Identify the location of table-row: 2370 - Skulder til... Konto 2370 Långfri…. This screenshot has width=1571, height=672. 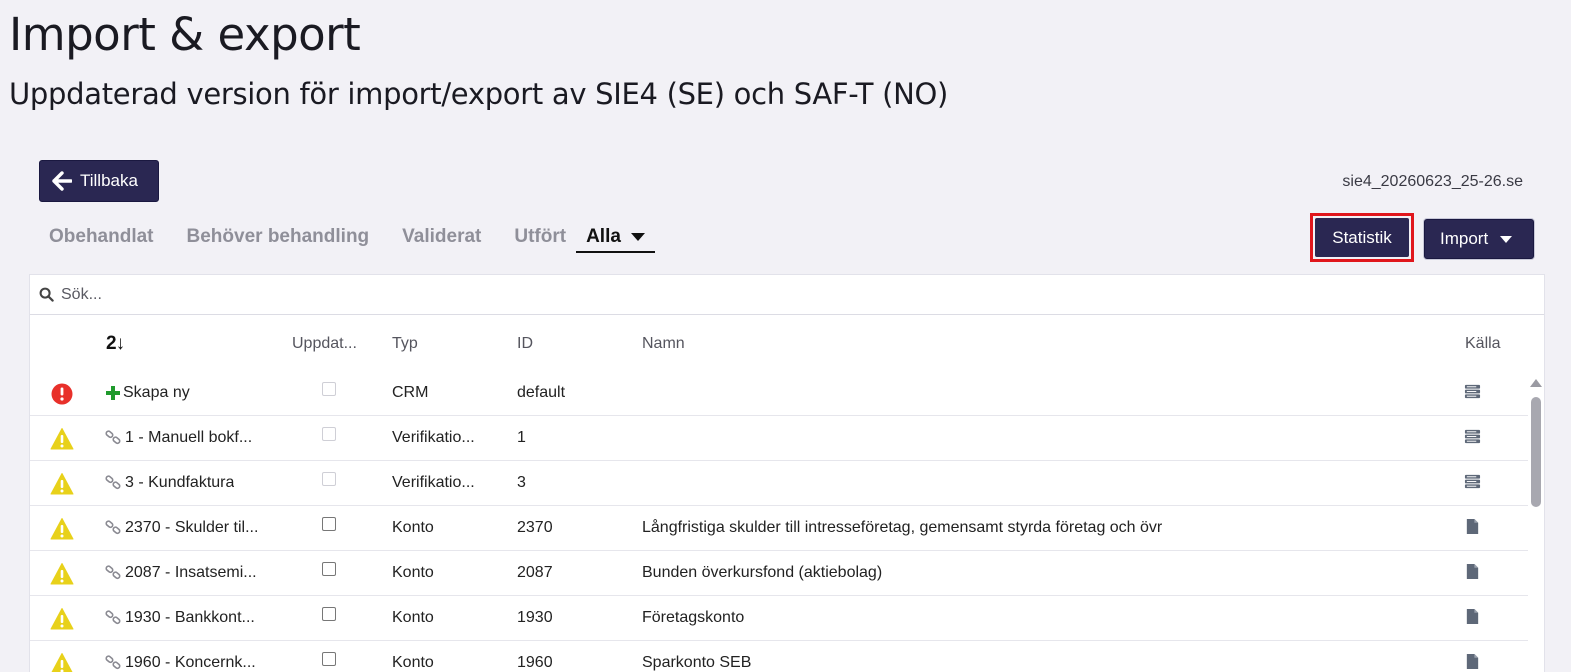
(779, 528).